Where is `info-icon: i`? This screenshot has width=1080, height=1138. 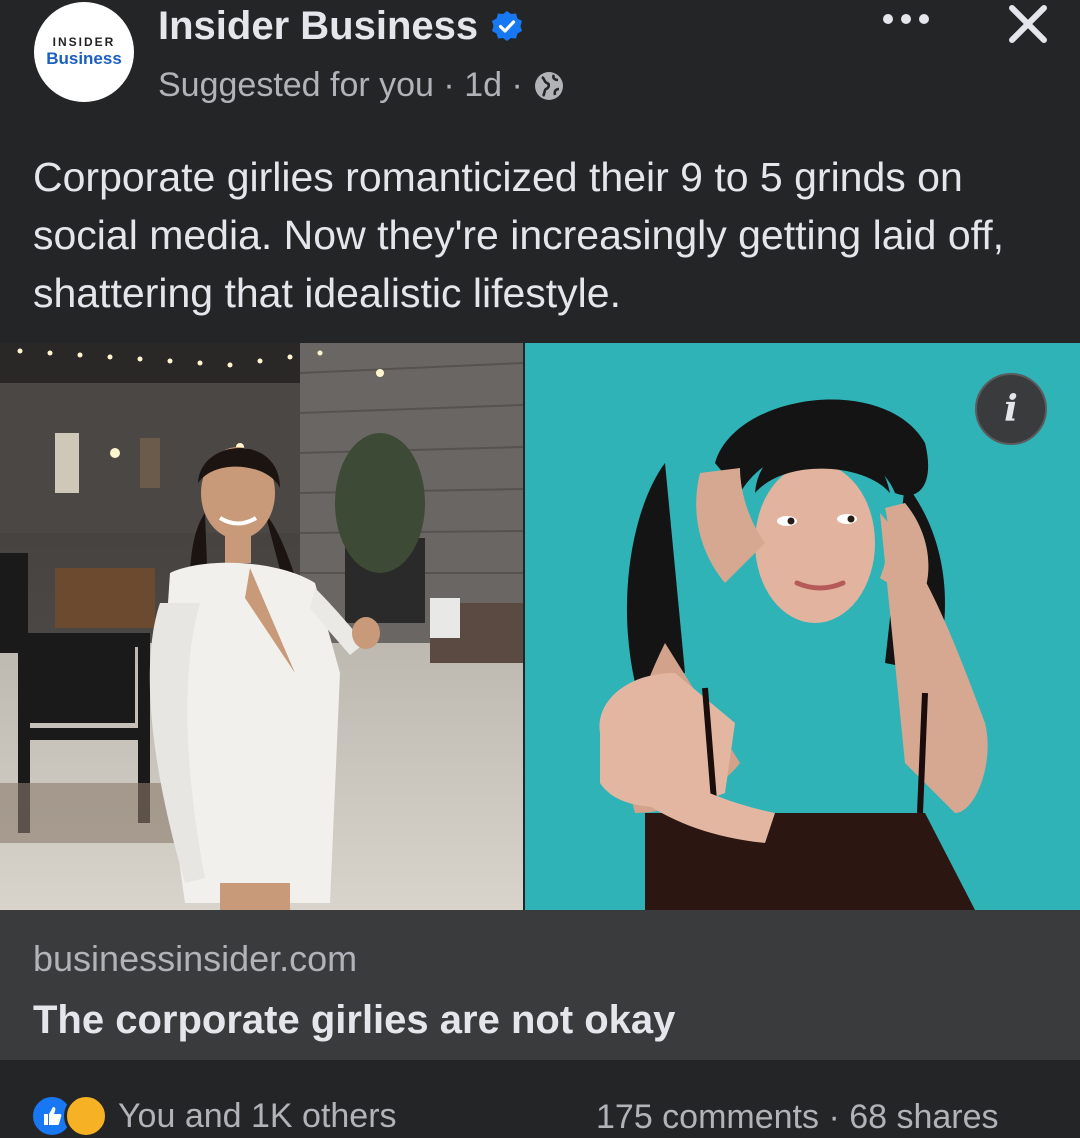 info-icon: i is located at coordinates (1011, 409).